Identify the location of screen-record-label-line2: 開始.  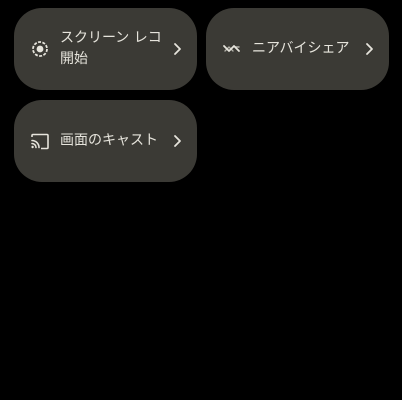
(74, 59).